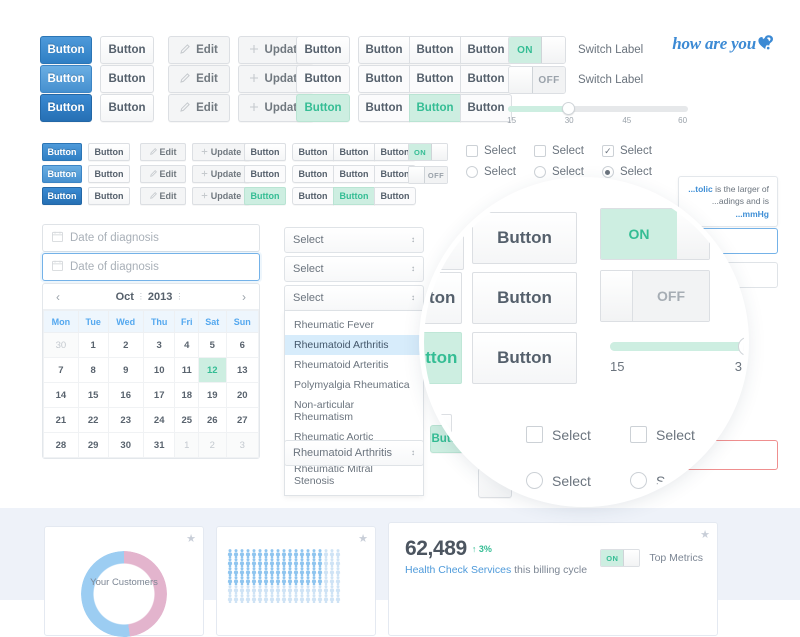 The width and height of the screenshot is (800, 637). What do you see at coordinates (186, 420) in the screenshot?
I see `calendar-day: 25` at bounding box center [186, 420].